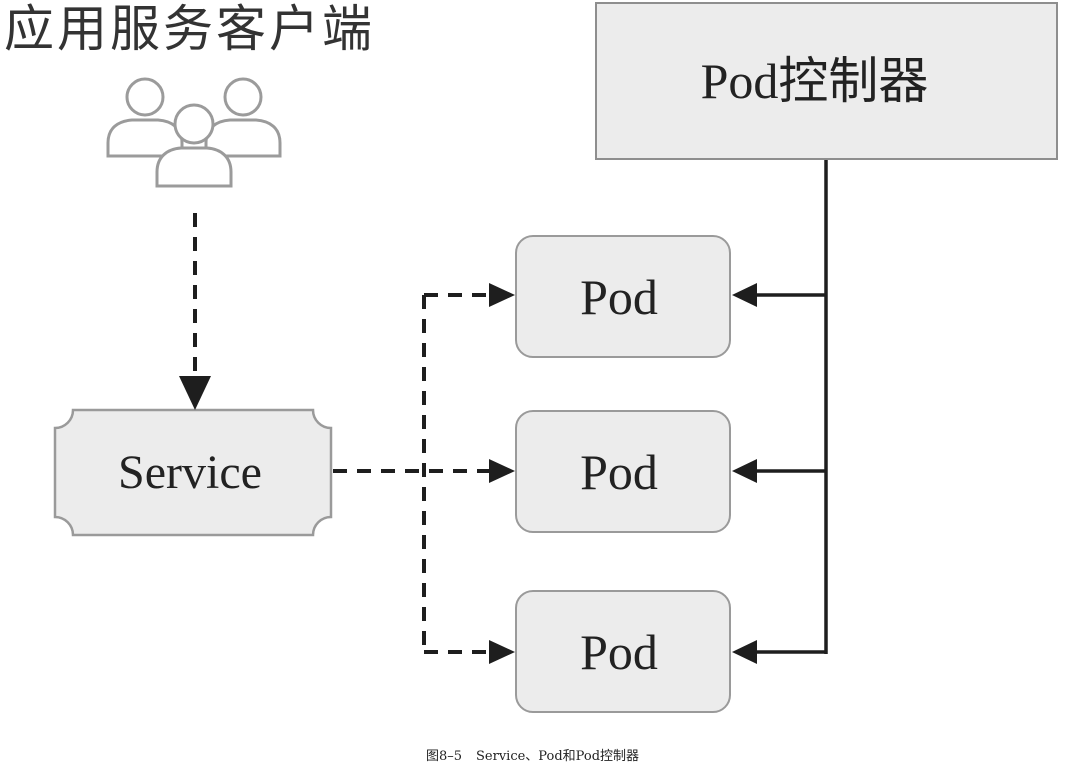 The image size is (1065, 772). What do you see at coordinates (619, 471) in the screenshot?
I see `pod-label-2: Pod` at bounding box center [619, 471].